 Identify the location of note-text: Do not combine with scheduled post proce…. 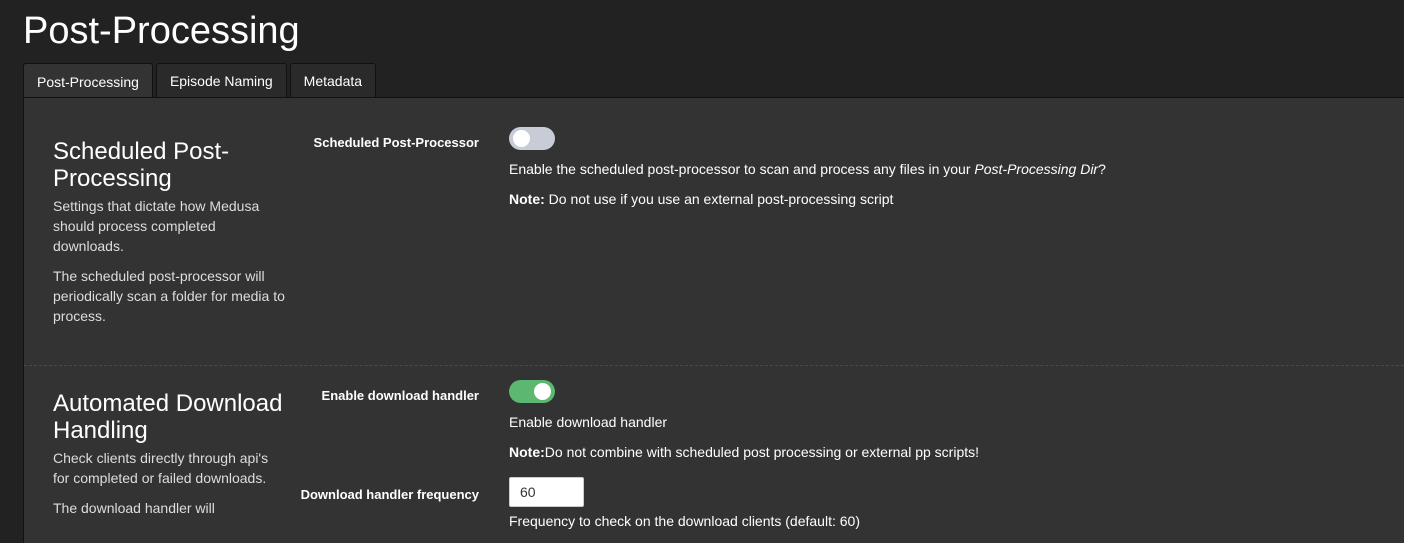
(762, 452).